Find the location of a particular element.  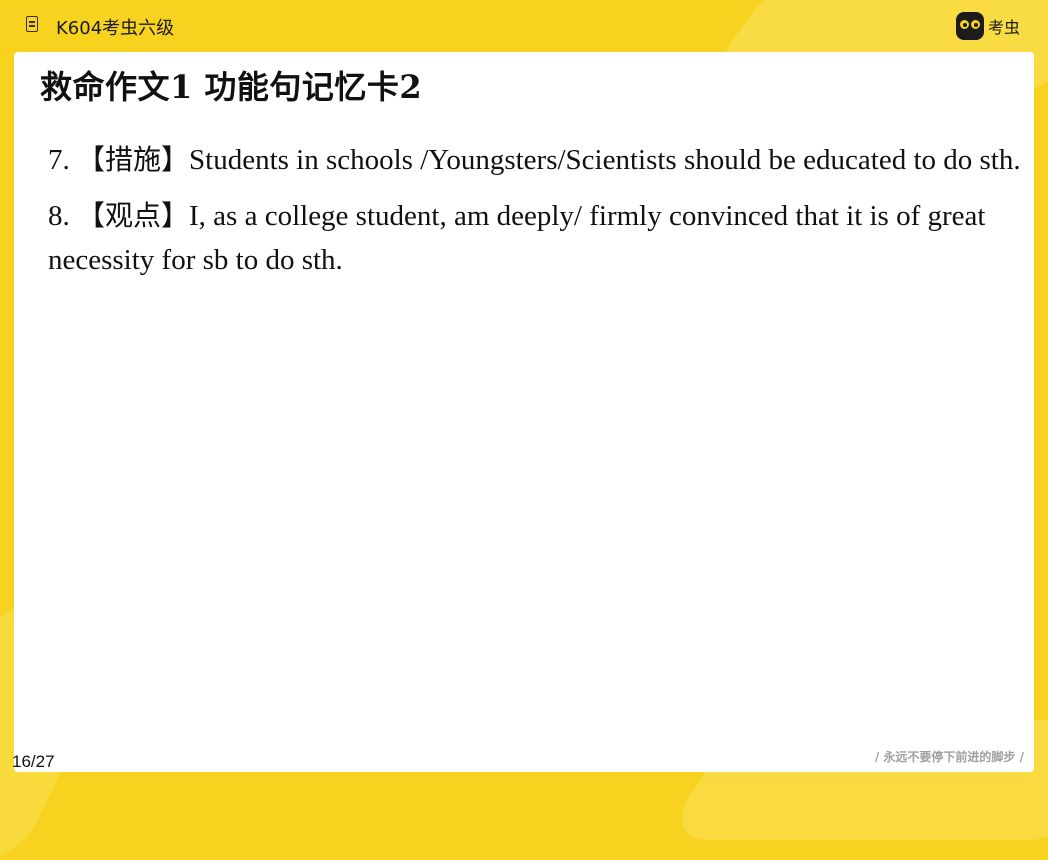

slide-title: 救命作文1 功能句记忆卡2 is located at coordinates (231, 87).